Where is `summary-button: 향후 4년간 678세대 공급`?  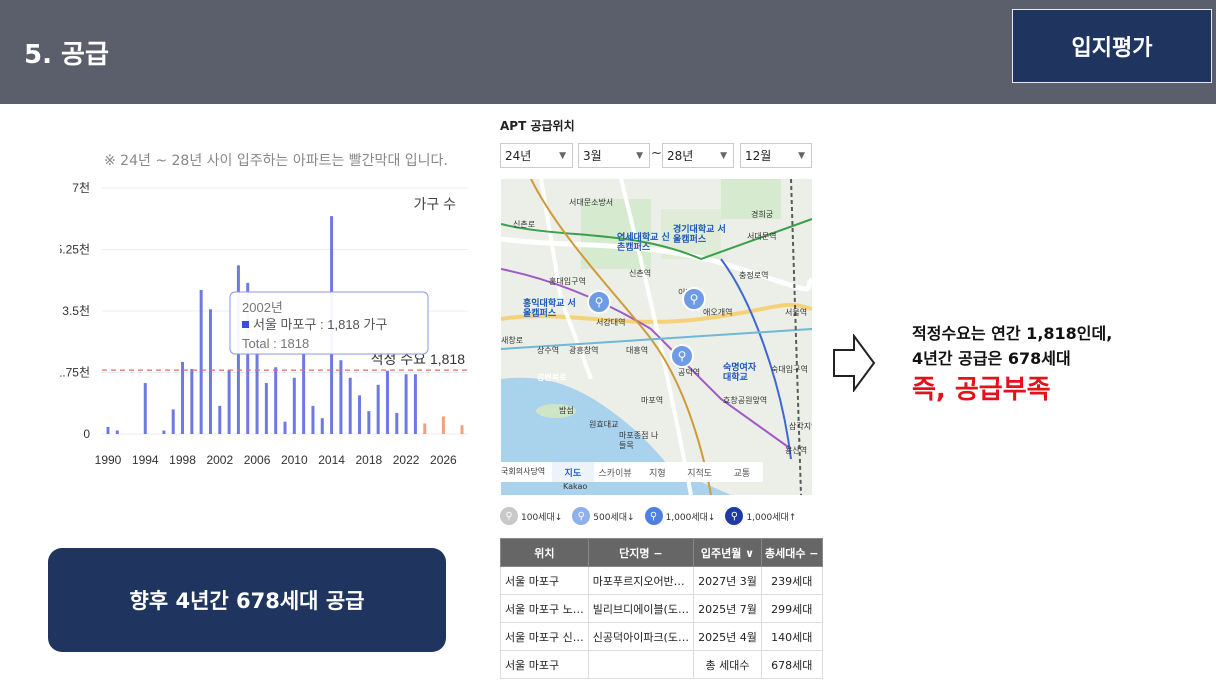 summary-button: 향후 4년간 678세대 공급 is located at coordinates (247, 600).